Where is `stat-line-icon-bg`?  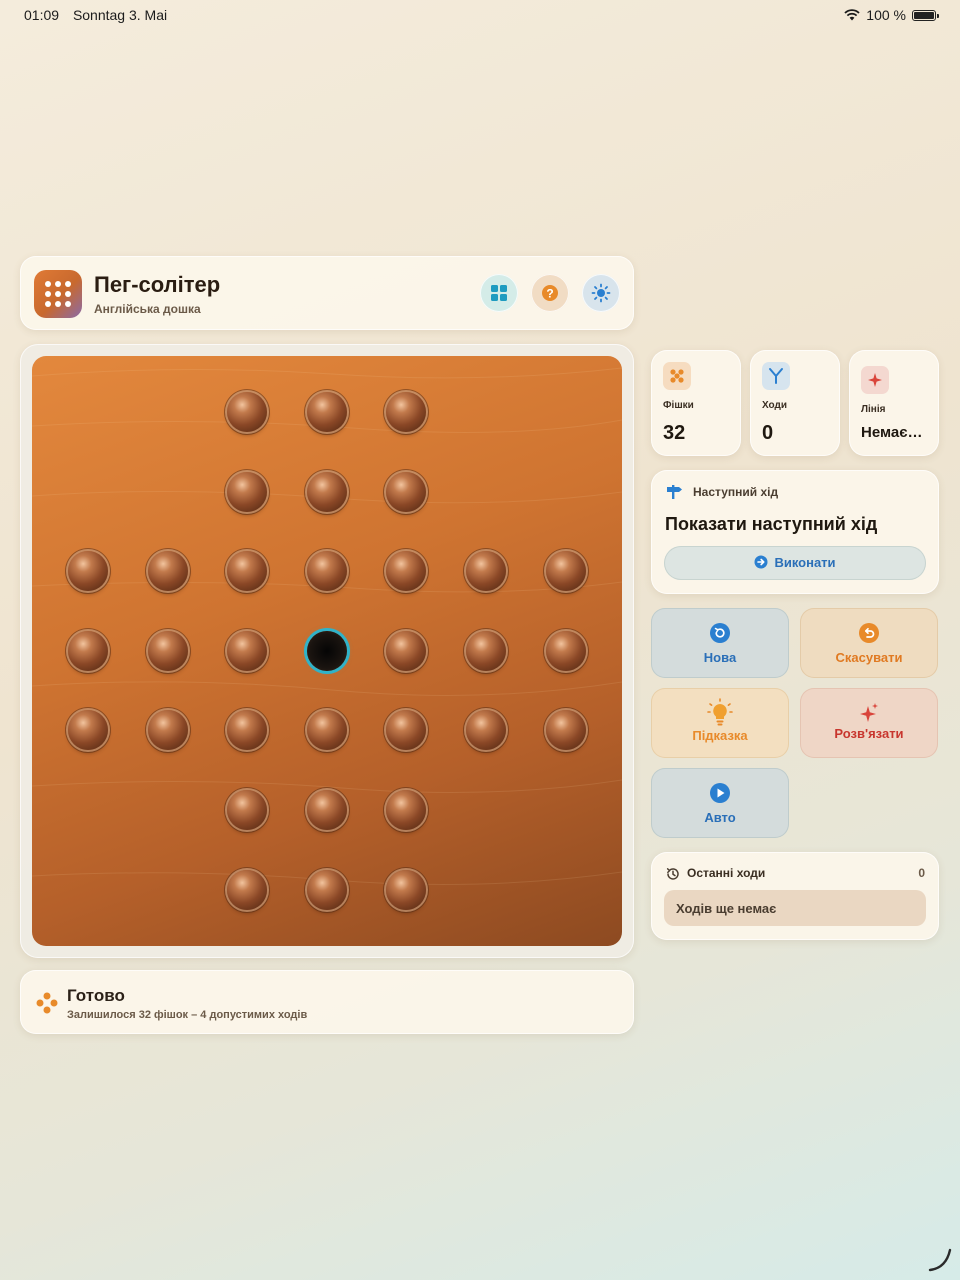 stat-line-icon-bg is located at coordinates (875, 380).